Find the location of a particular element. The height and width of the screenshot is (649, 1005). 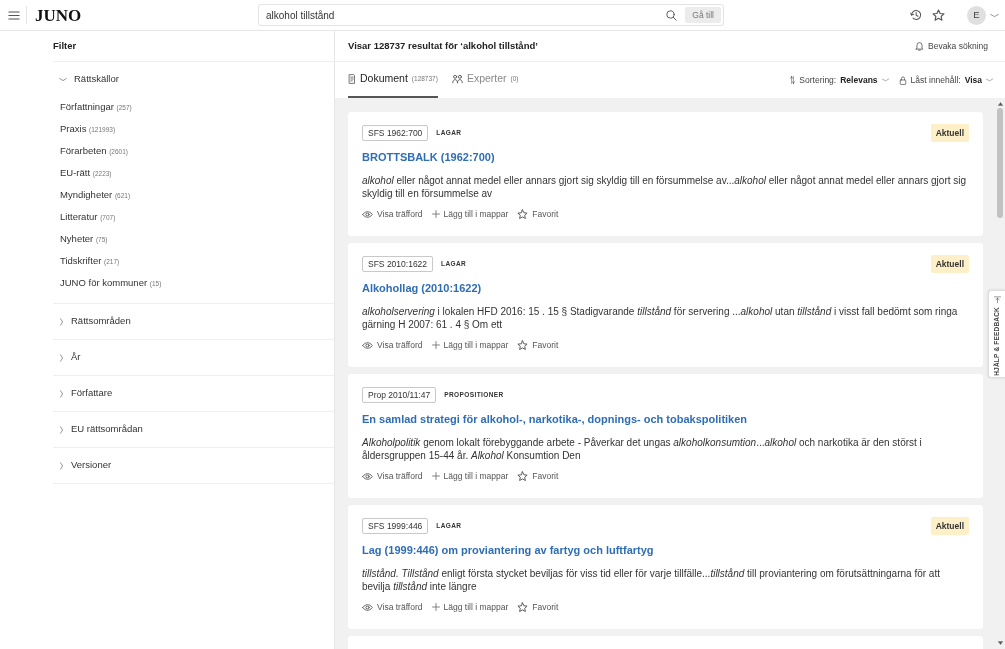

sort-icon is located at coordinates (793, 80).